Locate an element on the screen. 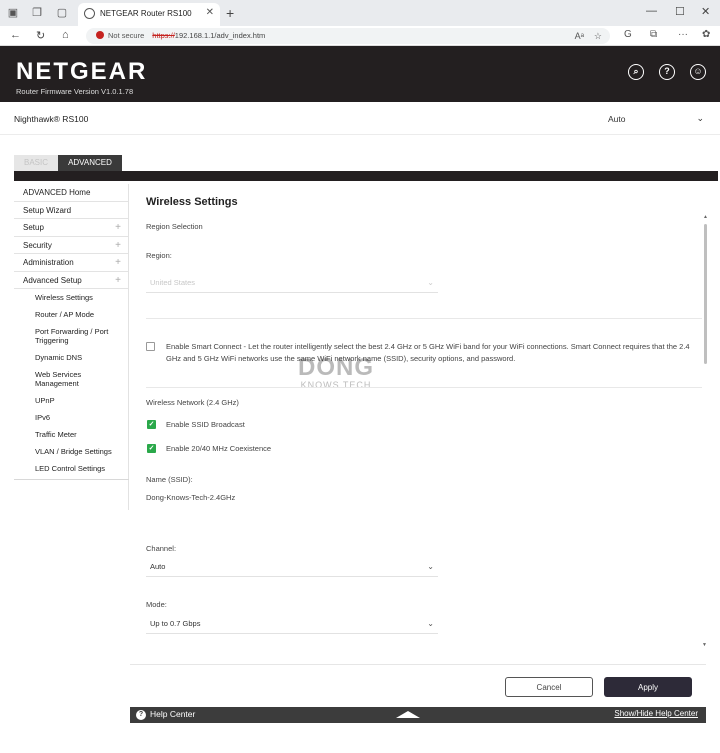  router-model: Nighthawk® RS100 is located at coordinates (51, 119).